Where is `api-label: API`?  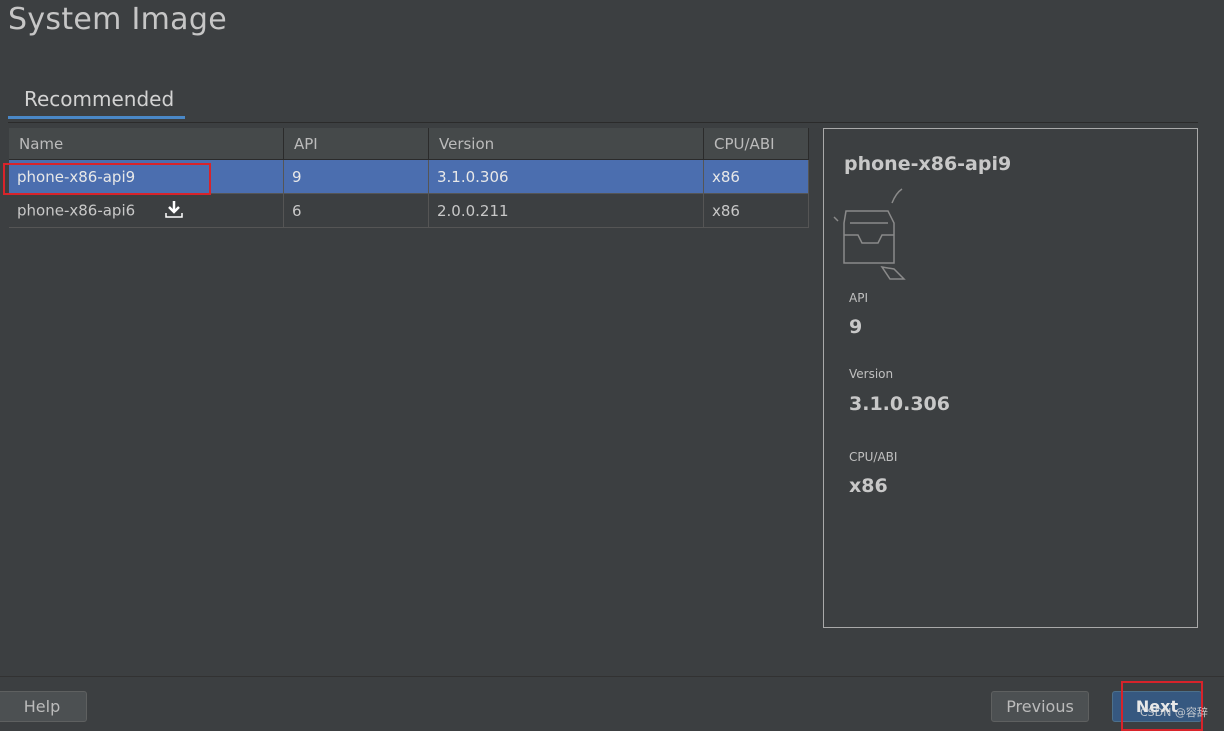
api-label: API is located at coordinates (858, 298).